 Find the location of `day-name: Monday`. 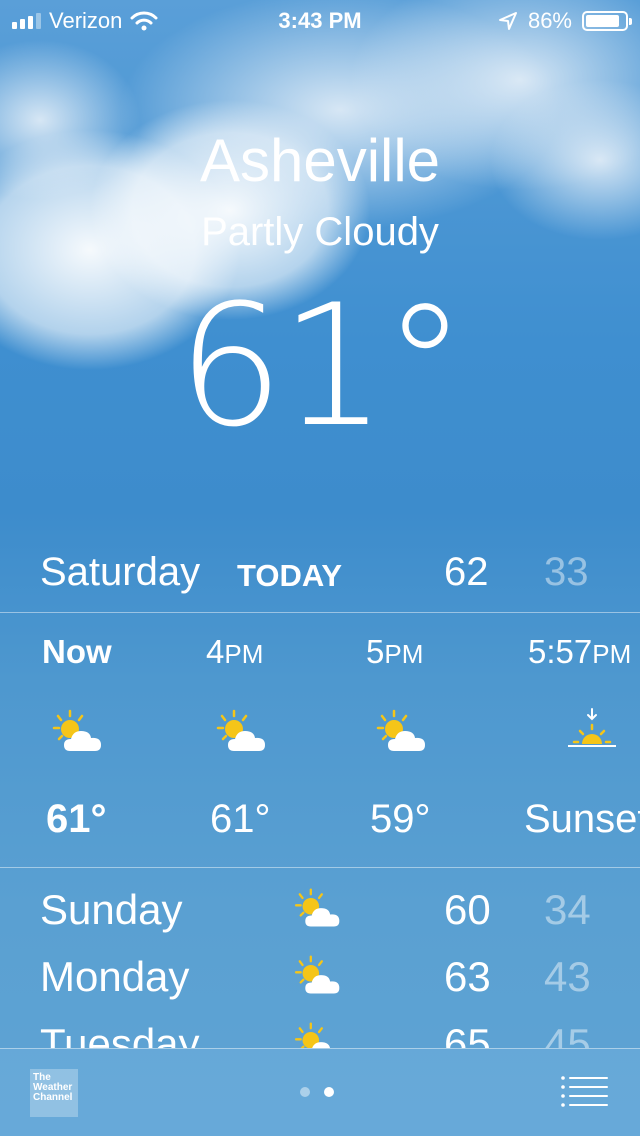

day-name: Monday is located at coordinates (115, 976).